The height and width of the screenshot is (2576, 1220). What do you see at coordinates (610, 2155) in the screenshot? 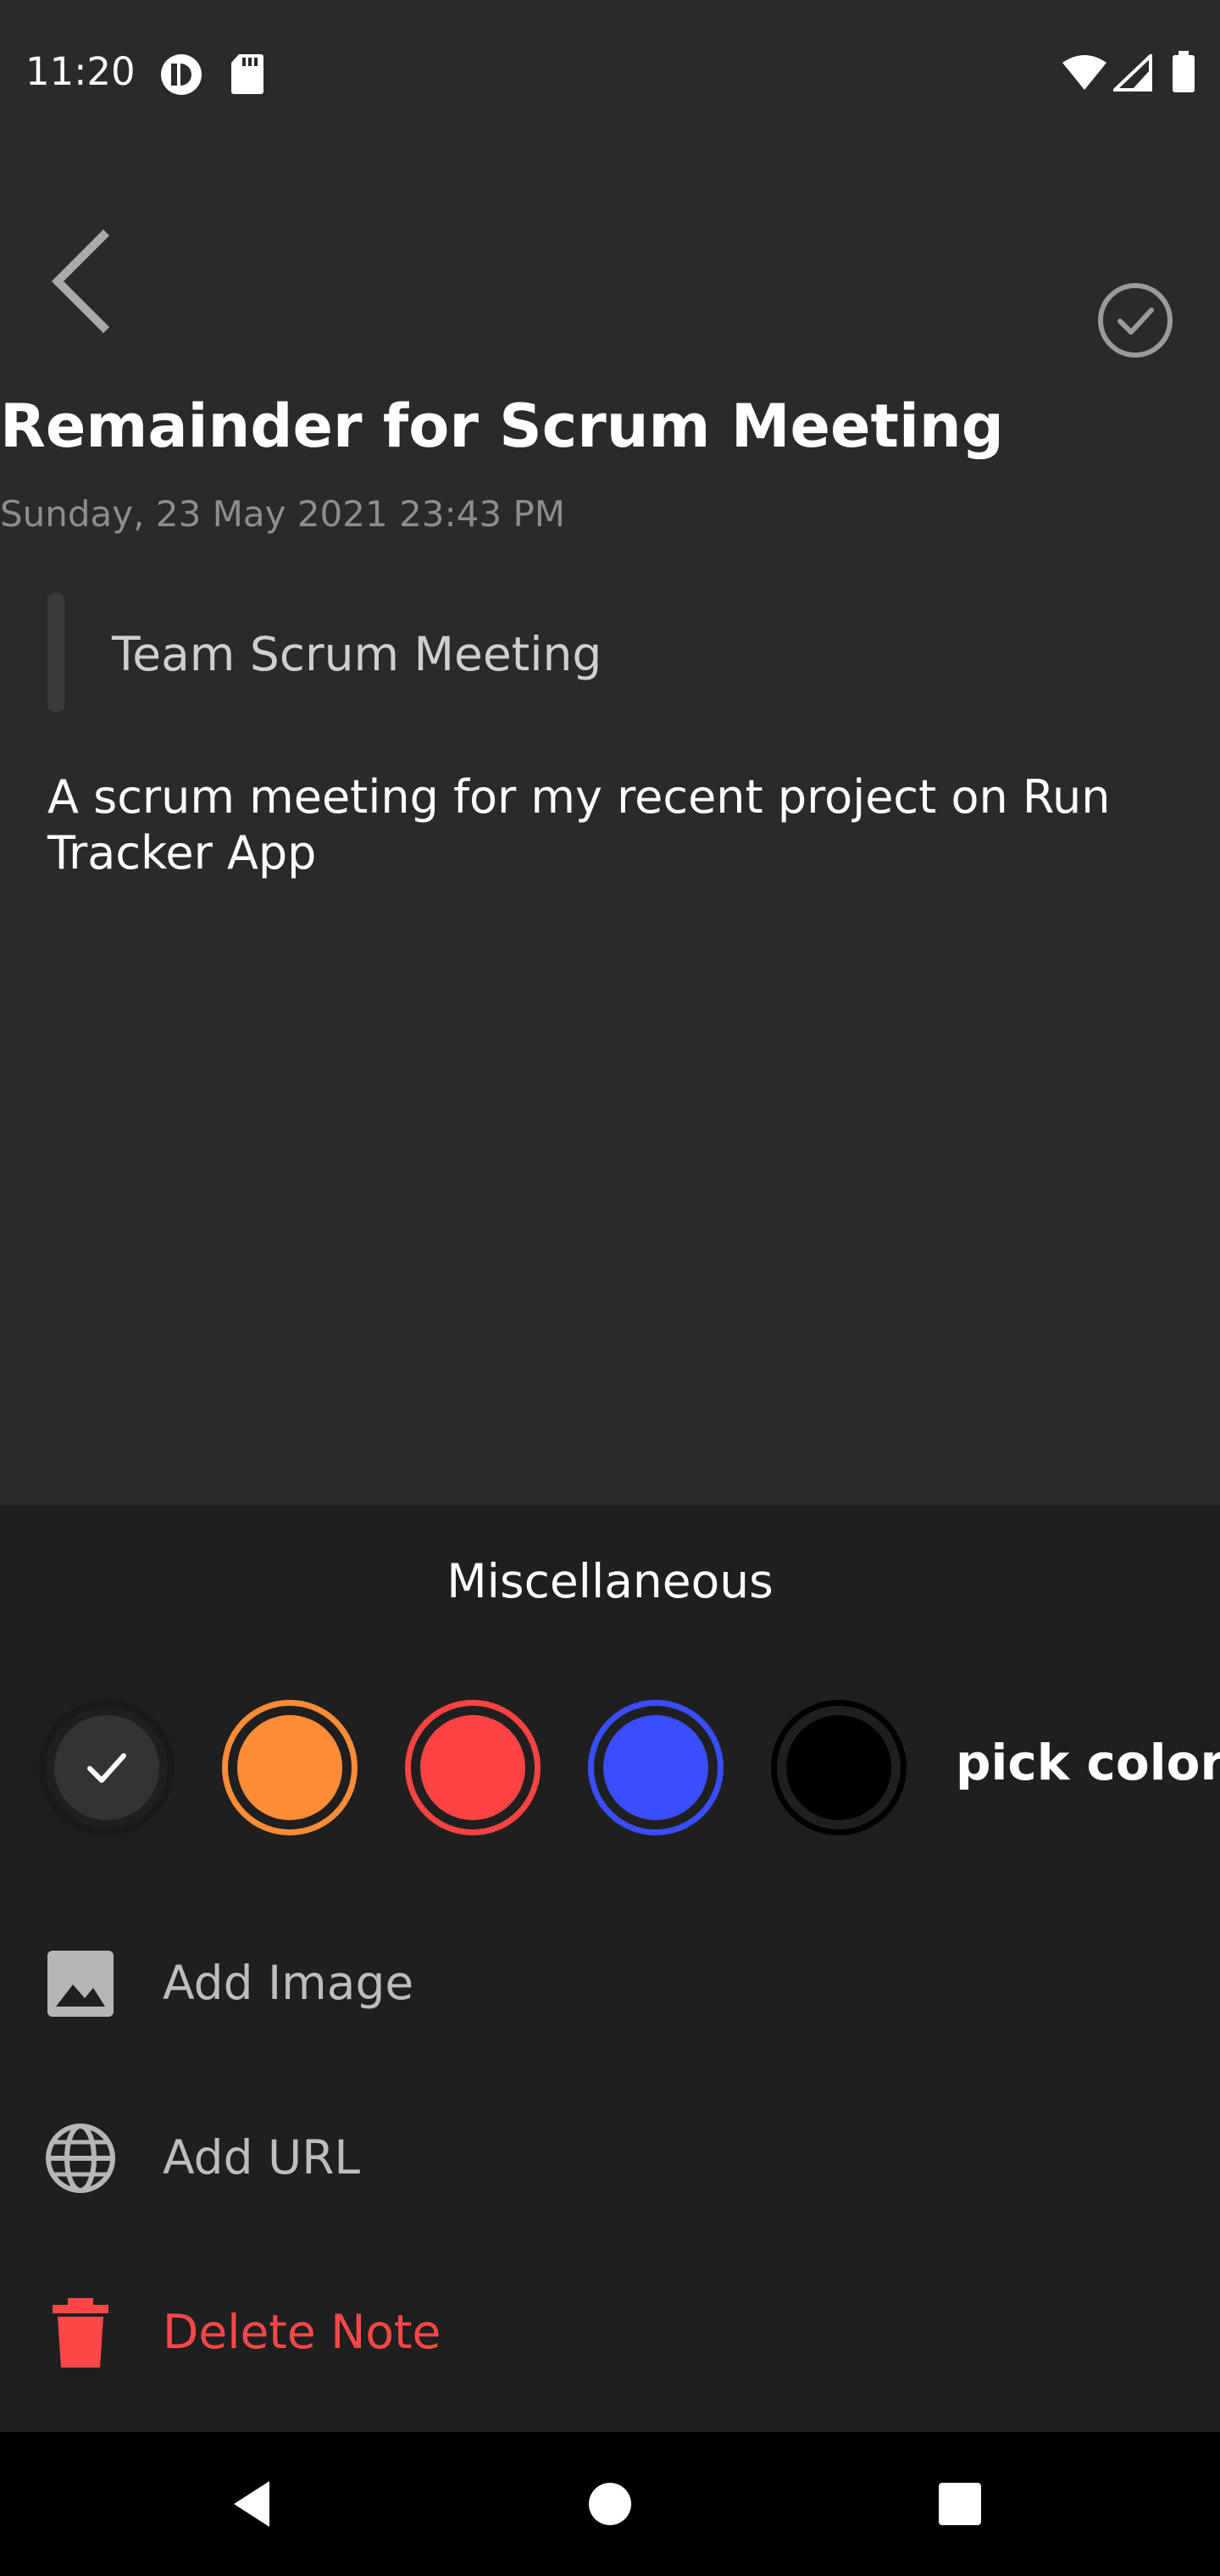
I see `add-url-action: Add URL` at bounding box center [610, 2155].